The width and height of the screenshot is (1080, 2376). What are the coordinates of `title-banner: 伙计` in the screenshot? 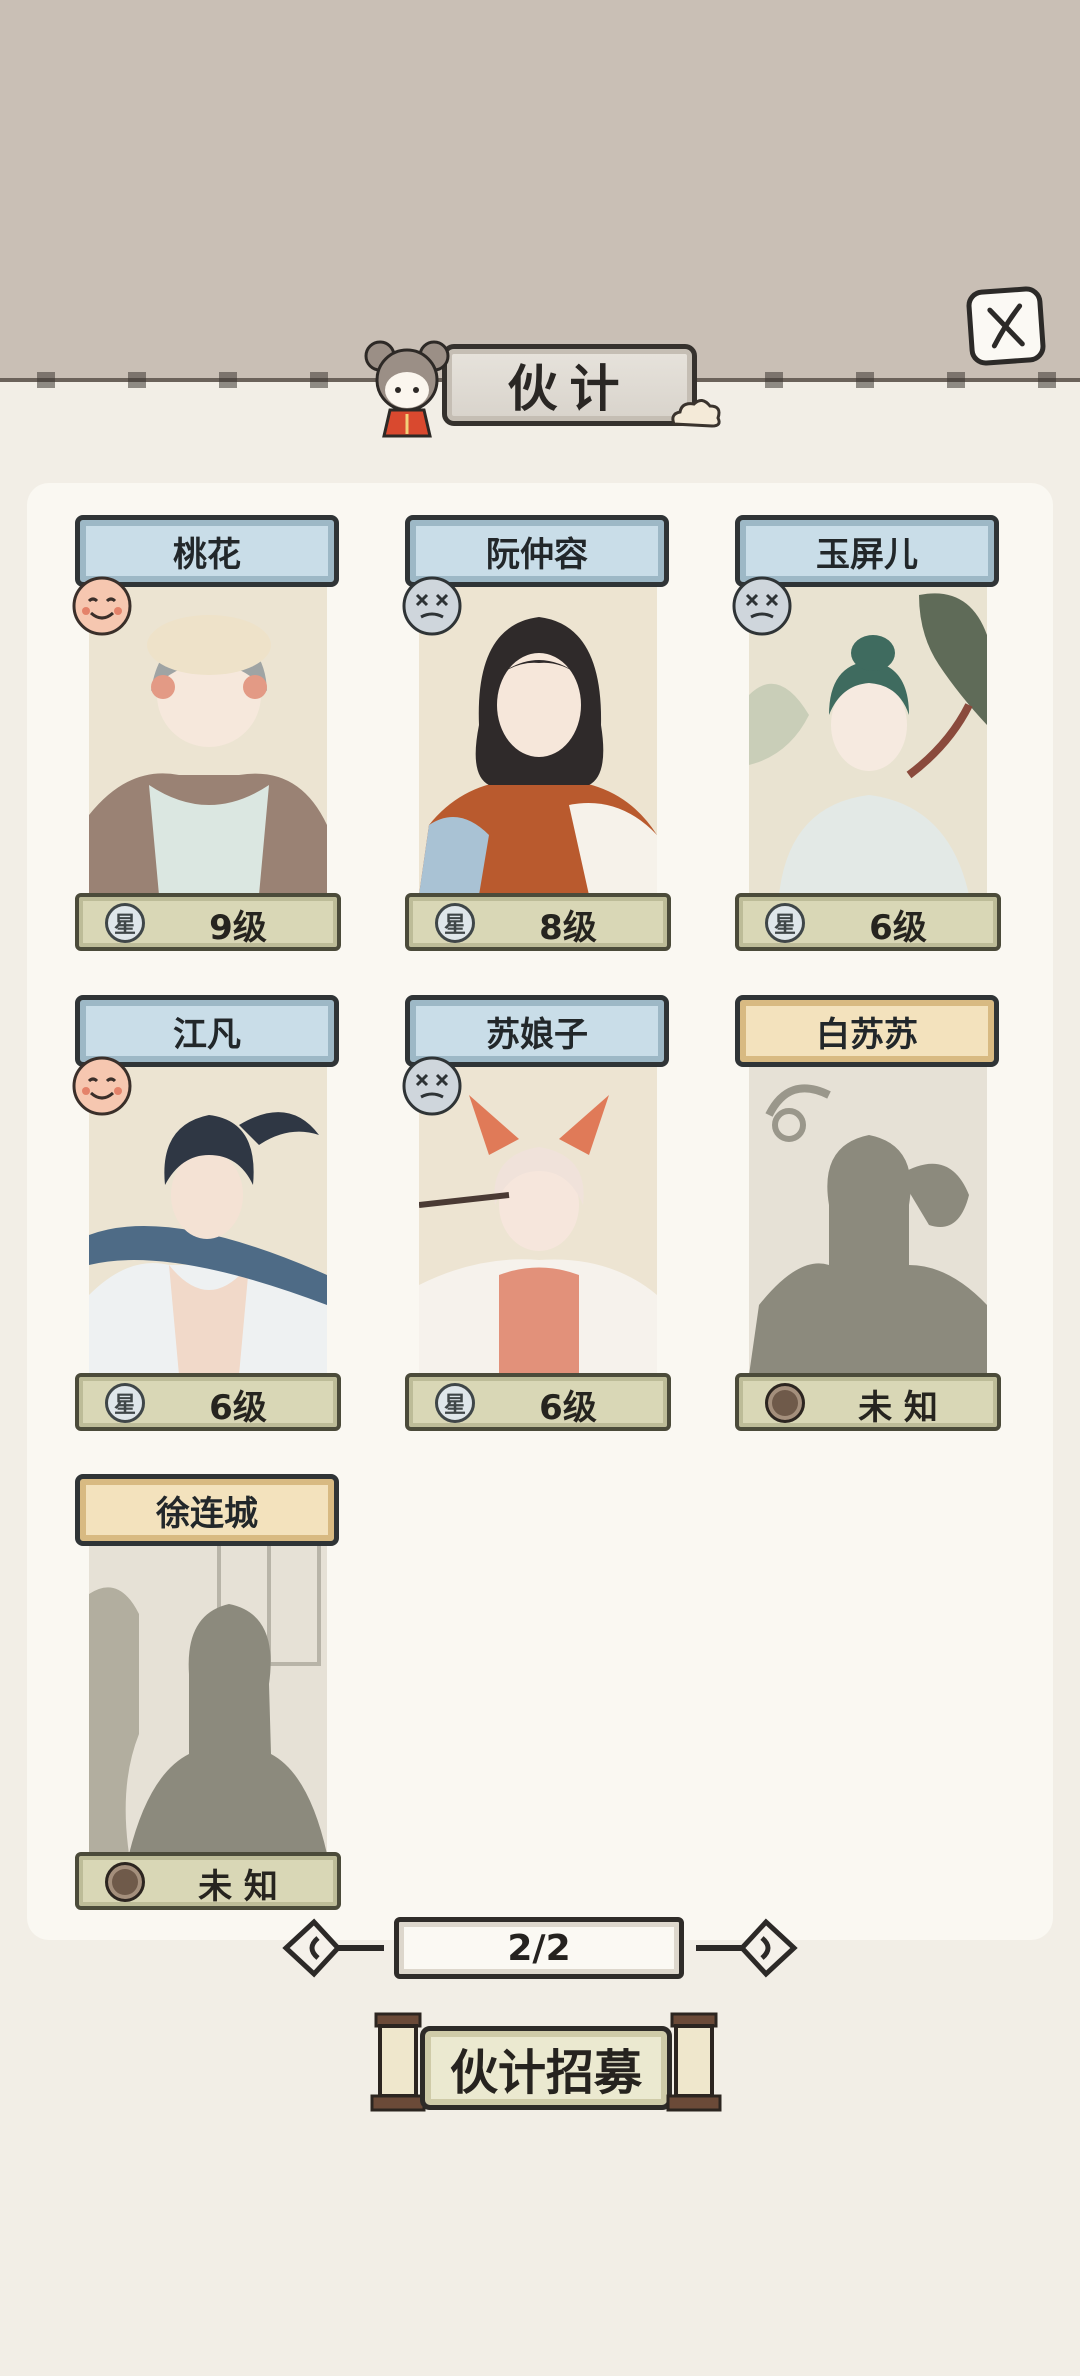 It's located at (536, 385).